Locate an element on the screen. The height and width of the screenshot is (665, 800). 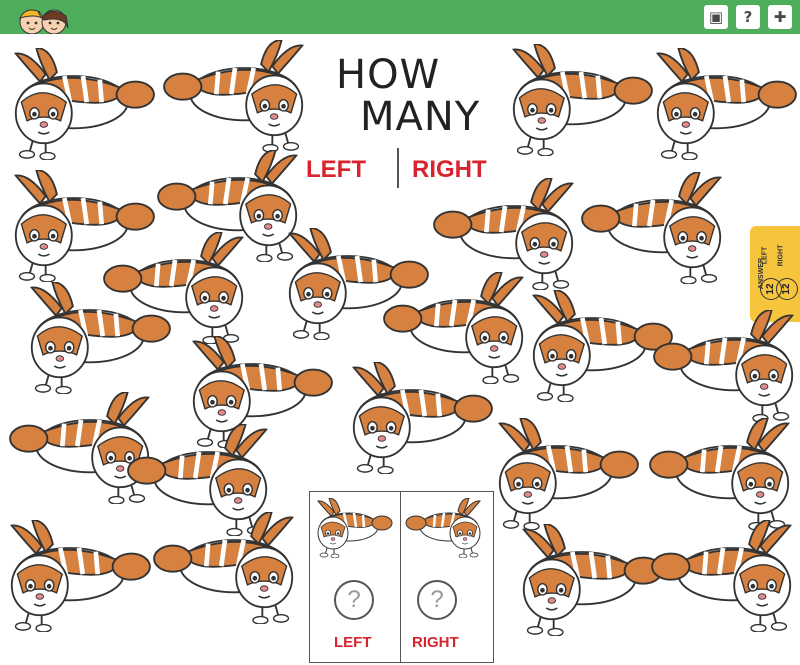
answer-right-label: RIGHT is located at coordinates (781, 255).